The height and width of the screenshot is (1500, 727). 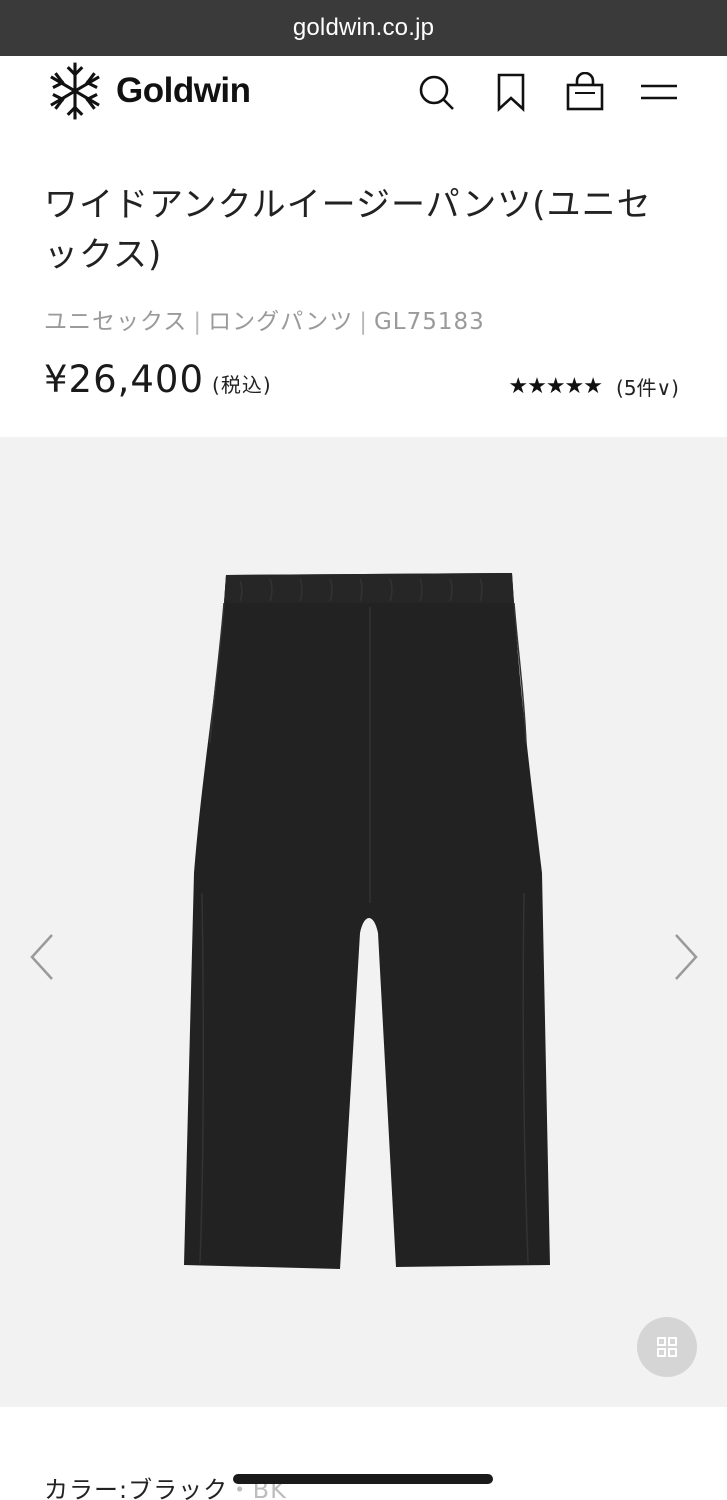 I want to click on prev-image-button, so click(x=42, y=957).